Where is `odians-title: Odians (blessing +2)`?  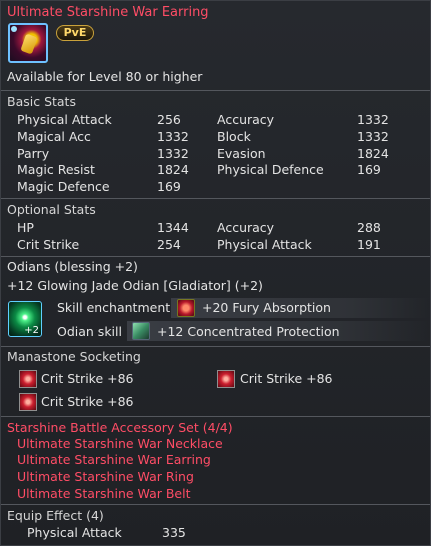
odians-title: Odians (blessing +2) is located at coordinates (72, 266).